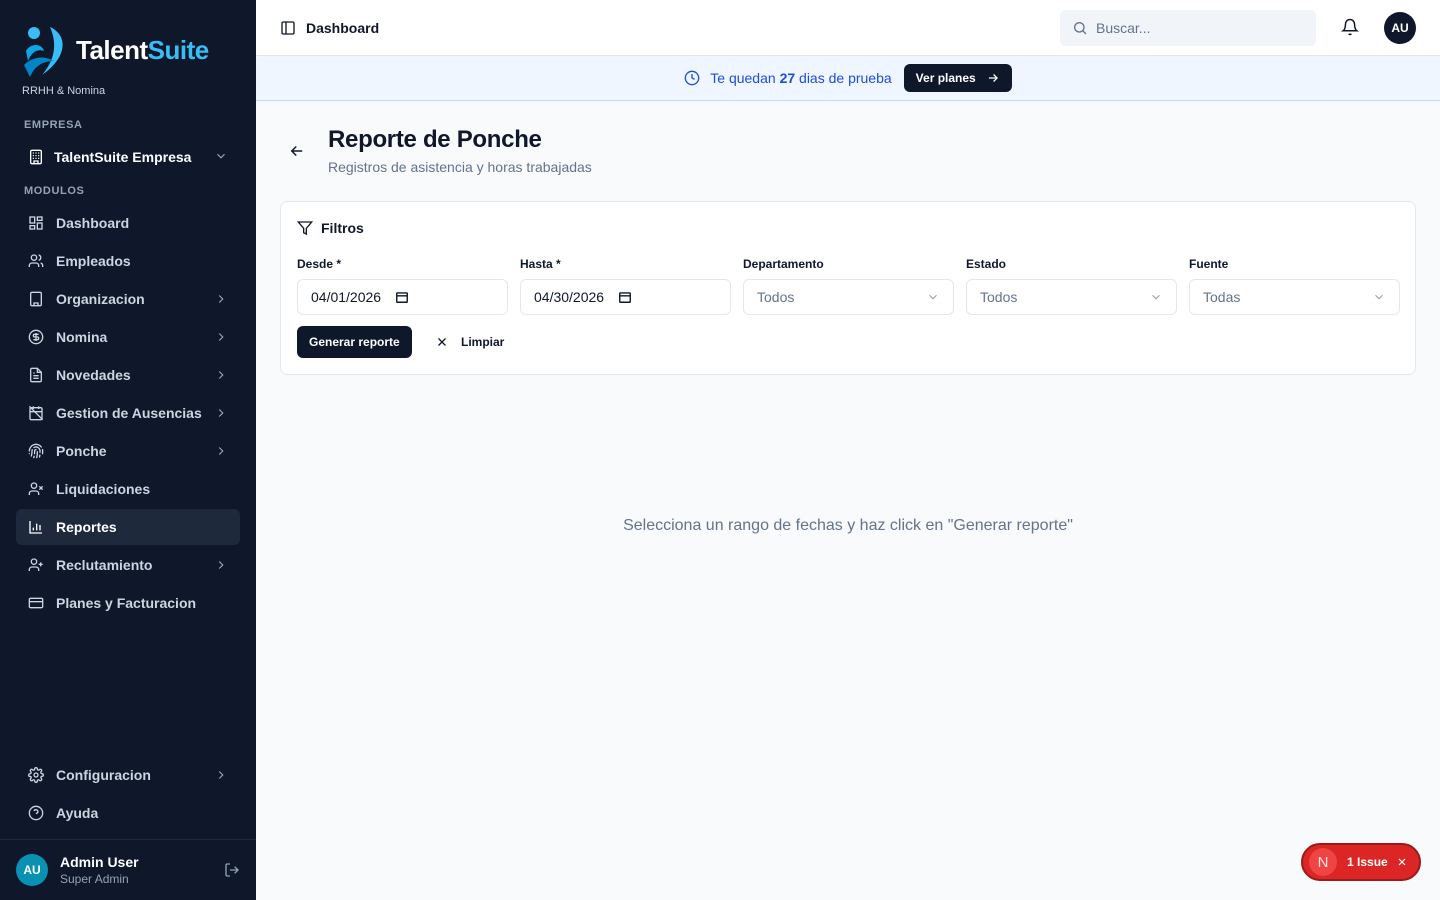 The width and height of the screenshot is (1440, 900). I want to click on sidebar-item-label: Reportes, so click(86, 527).